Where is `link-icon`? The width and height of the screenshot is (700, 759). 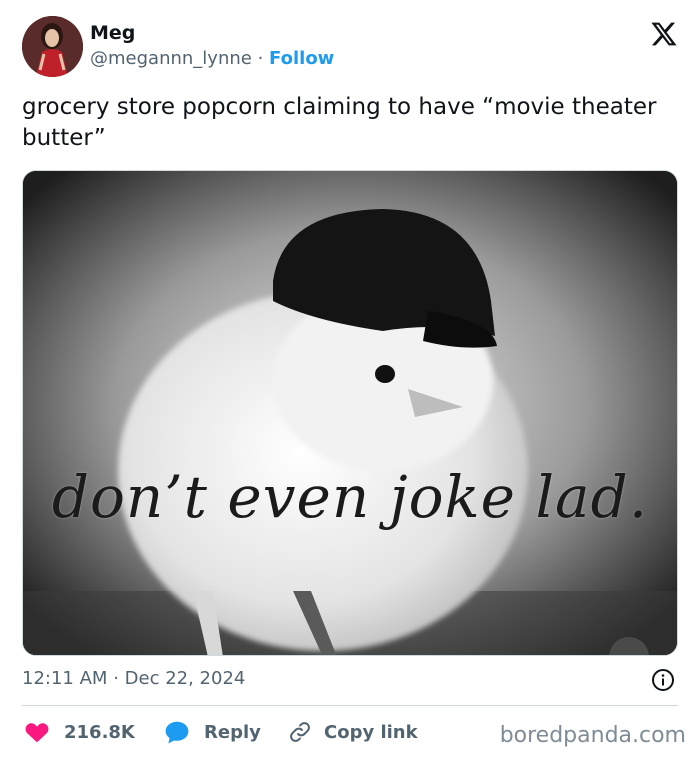
link-icon is located at coordinates (300, 732).